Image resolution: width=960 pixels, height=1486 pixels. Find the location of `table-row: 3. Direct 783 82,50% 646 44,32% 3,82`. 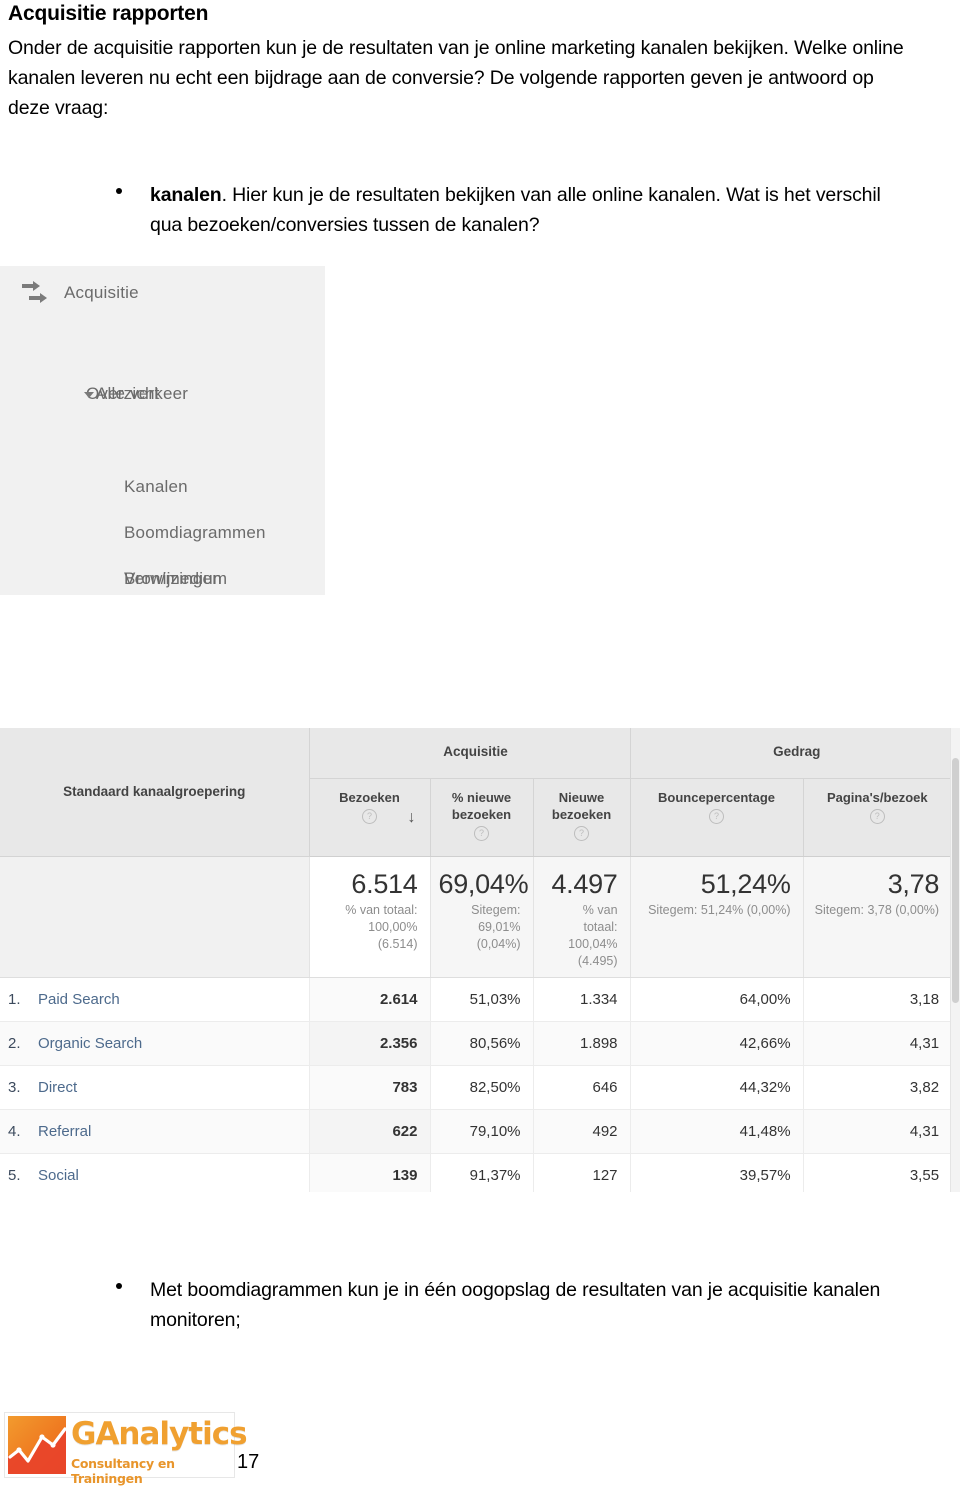

table-row: 3. Direct 783 82,50% 646 44,32% 3,82 is located at coordinates (480, 1087).